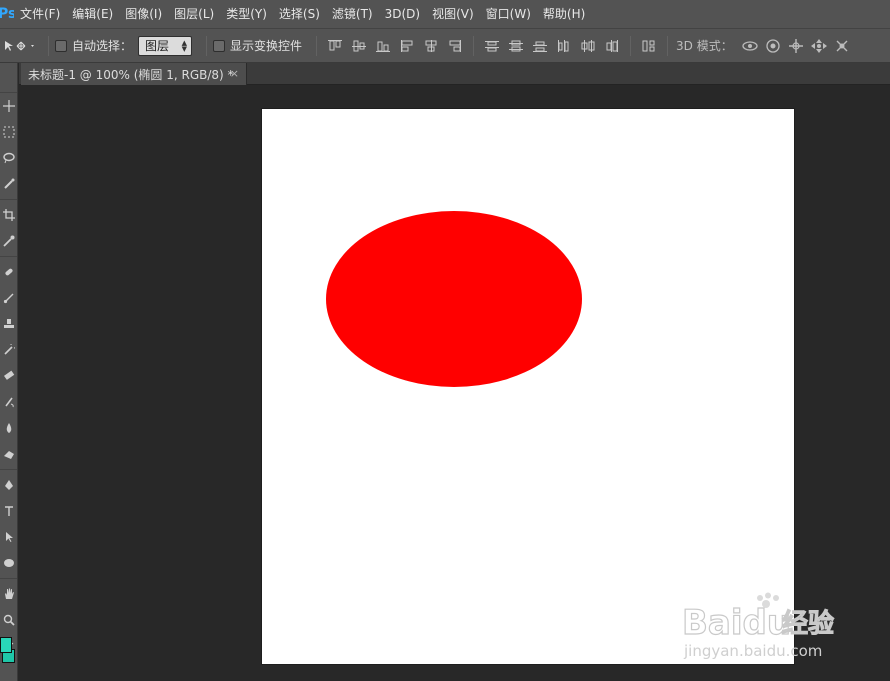 Image resolution: width=890 pixels, height=681 pixels. I want to click on tools-panel-grip, so click(8, 78).